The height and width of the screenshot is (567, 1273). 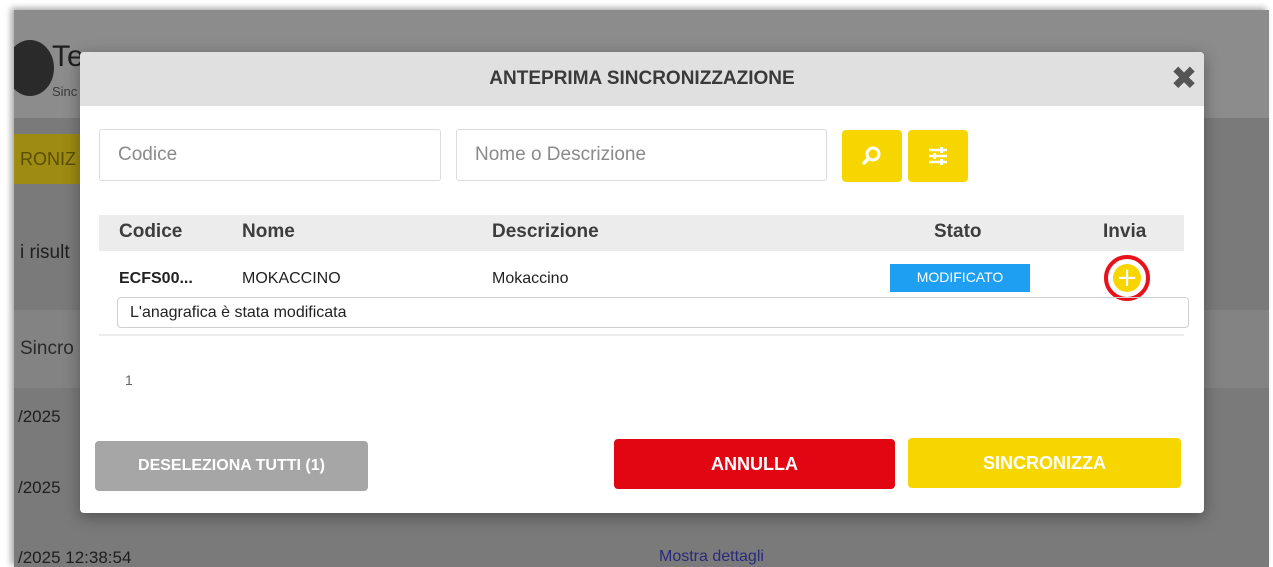 I want to click on results-label: i risult, so click(x=45, y=252).